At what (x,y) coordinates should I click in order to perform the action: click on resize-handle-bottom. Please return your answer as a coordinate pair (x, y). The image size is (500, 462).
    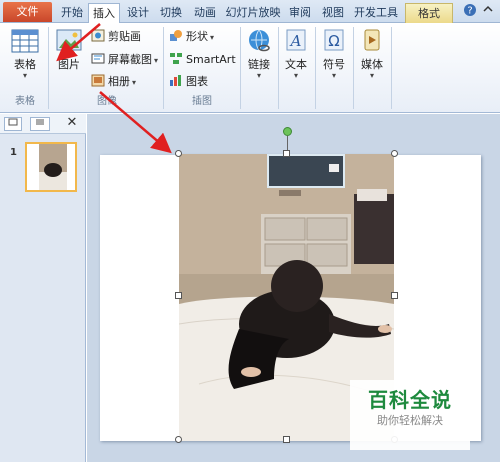
    Looking at the image, I should click on (286, 439).